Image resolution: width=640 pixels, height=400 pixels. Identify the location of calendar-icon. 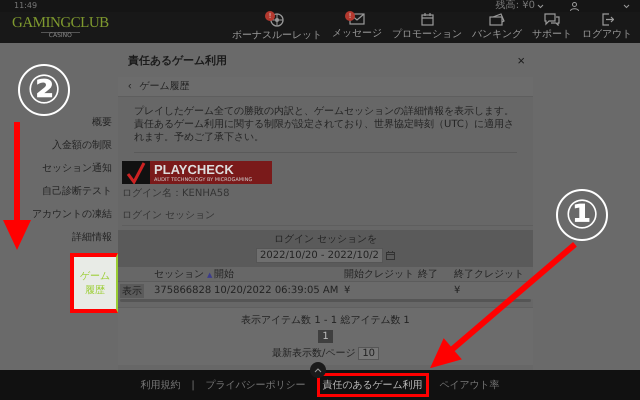
(427, 19).